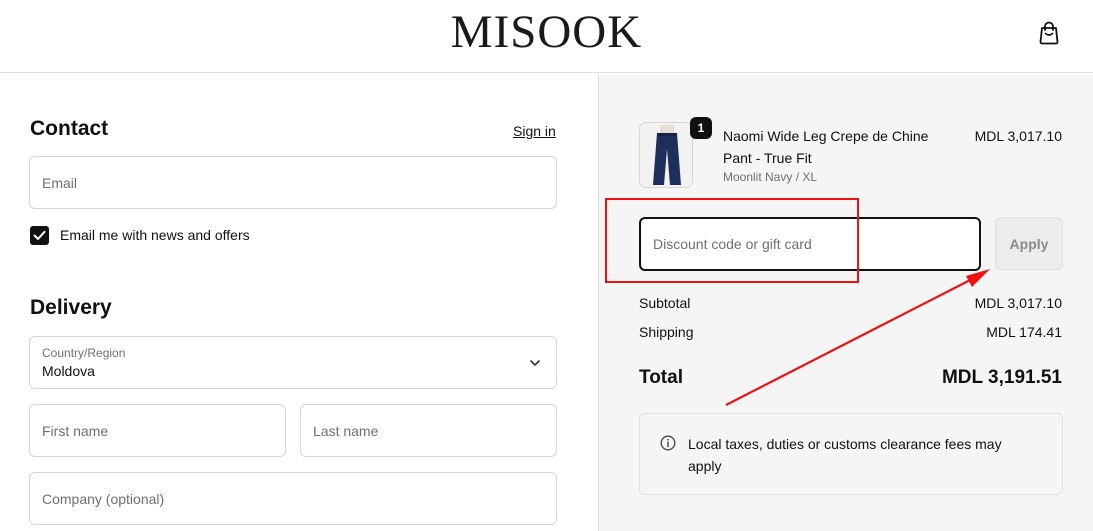 The image size is (1093, 531). I want to click on store-logo: MISOOK, so click(546, 32).